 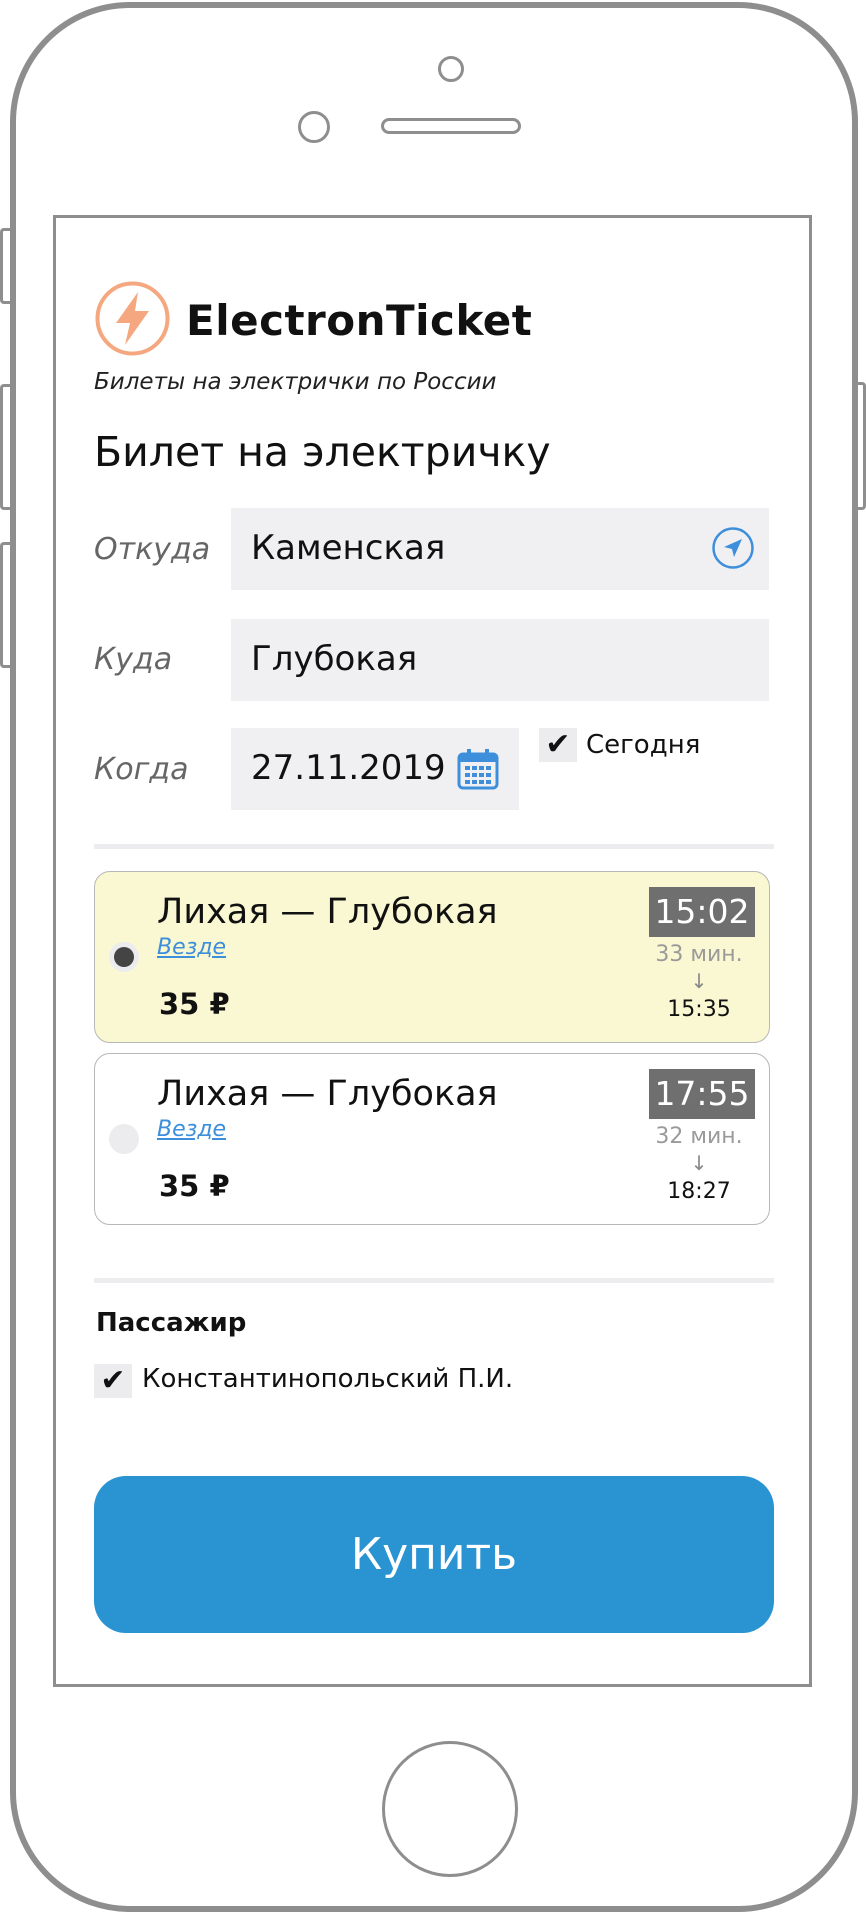 What do you see at coordinates (5, 605) in the screenshot?
I see `volume-down-button` at bounding box center [5, 605].